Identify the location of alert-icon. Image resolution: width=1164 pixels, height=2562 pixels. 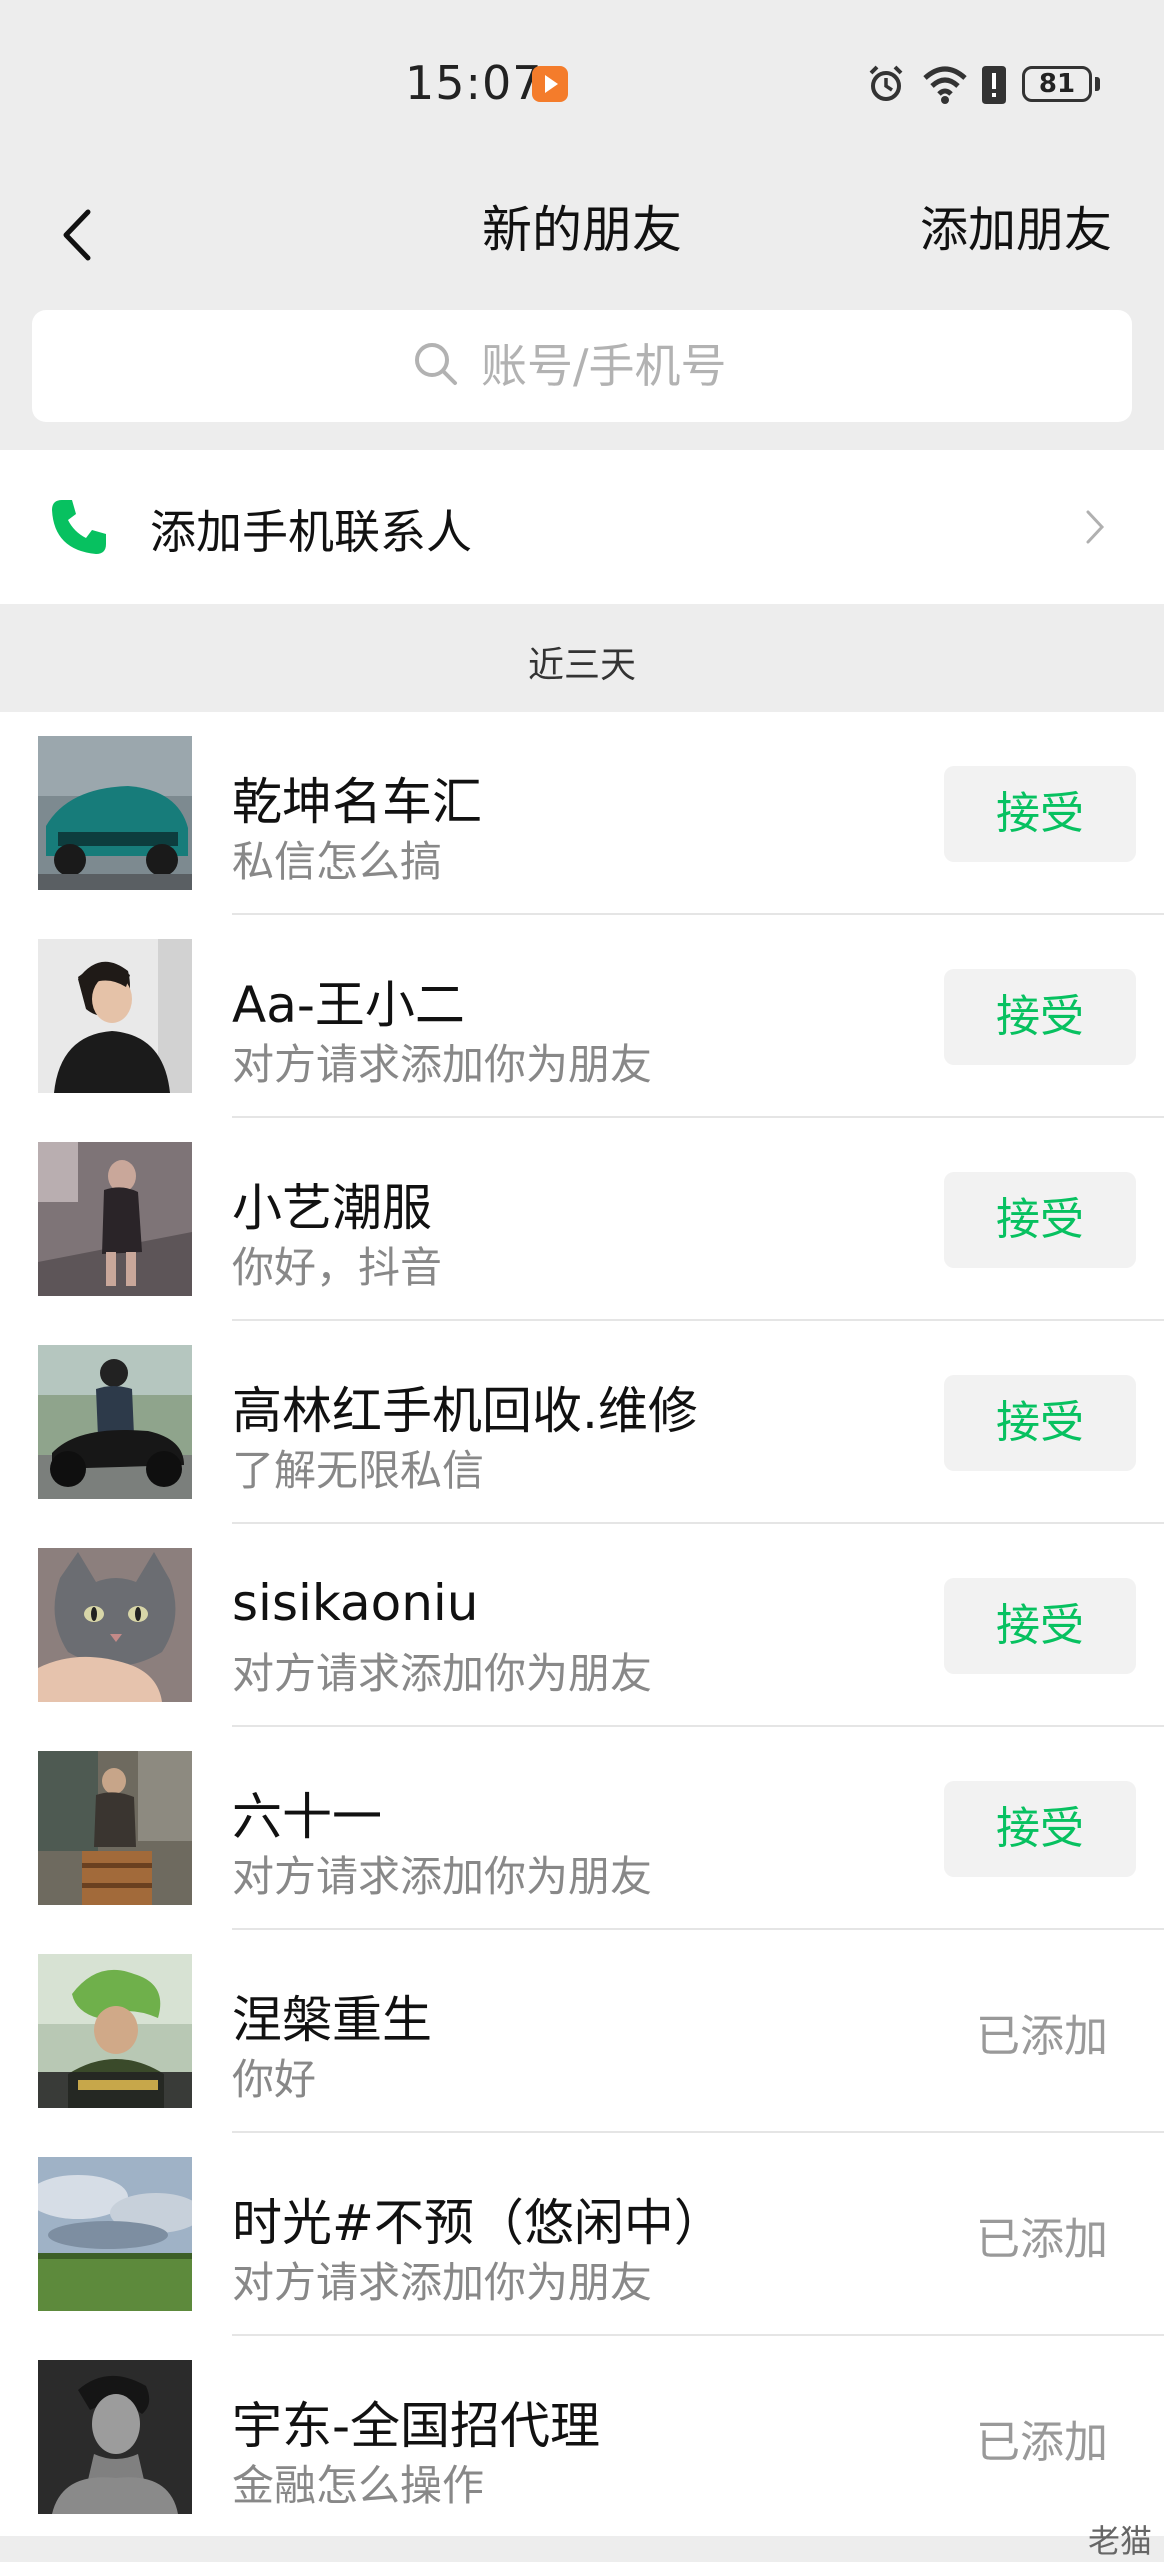
(994, 87).